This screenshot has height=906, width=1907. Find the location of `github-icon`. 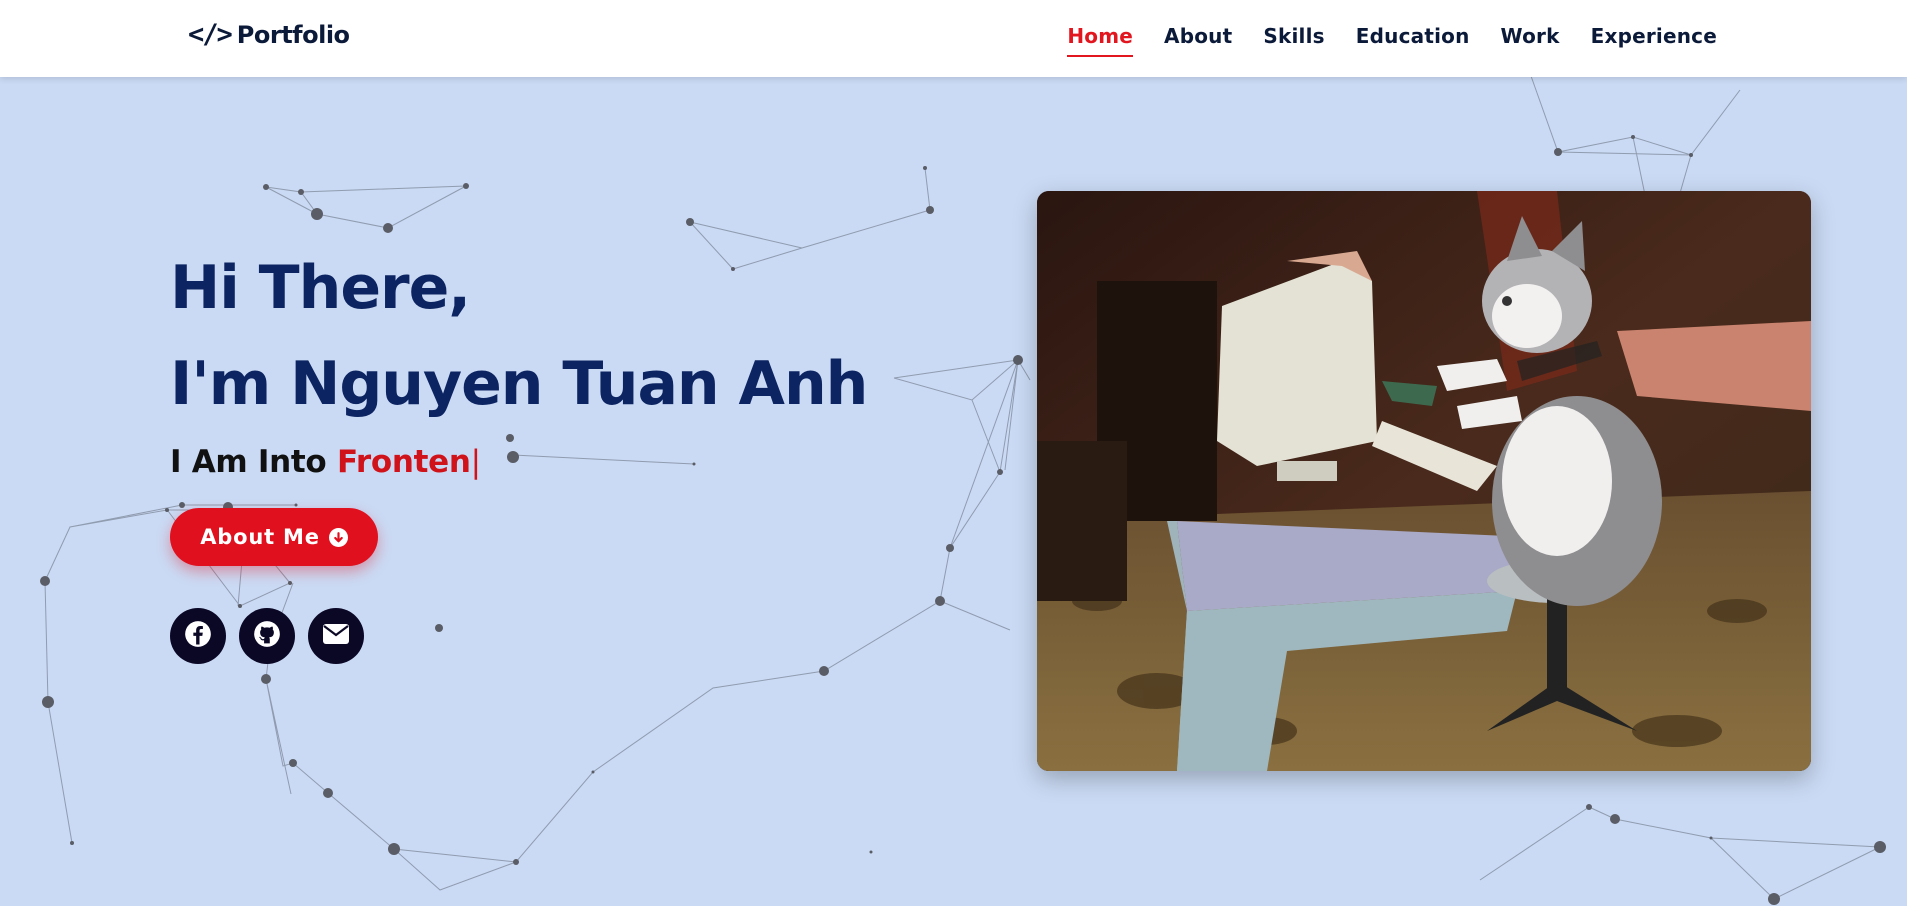

github-icon is located at coordinates (267, 636).